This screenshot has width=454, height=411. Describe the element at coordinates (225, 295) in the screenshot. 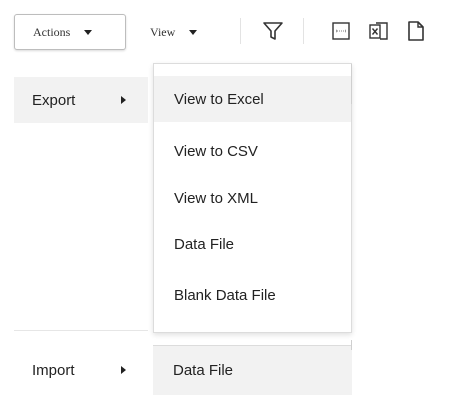

I see `submenu-item-label: Blank Data File` at that location.